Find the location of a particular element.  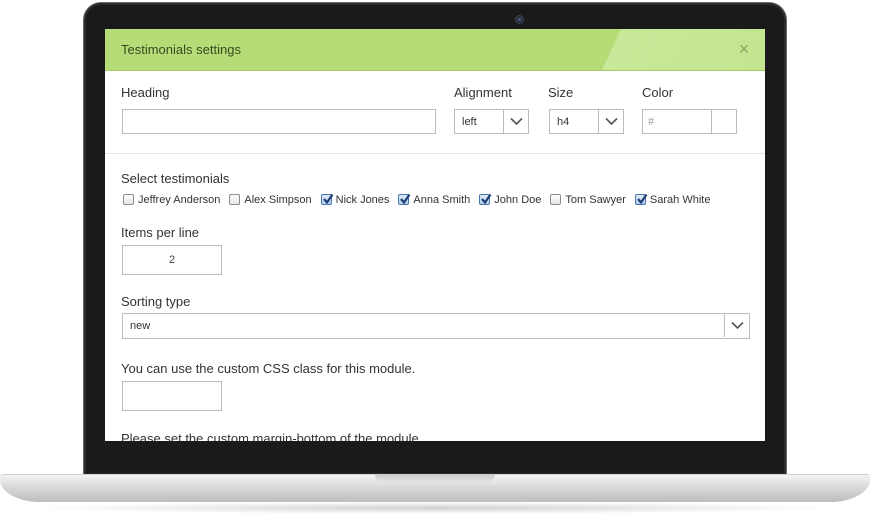

testimonial-checkbox-item: Sarah White is located at coordinates (672, 200).